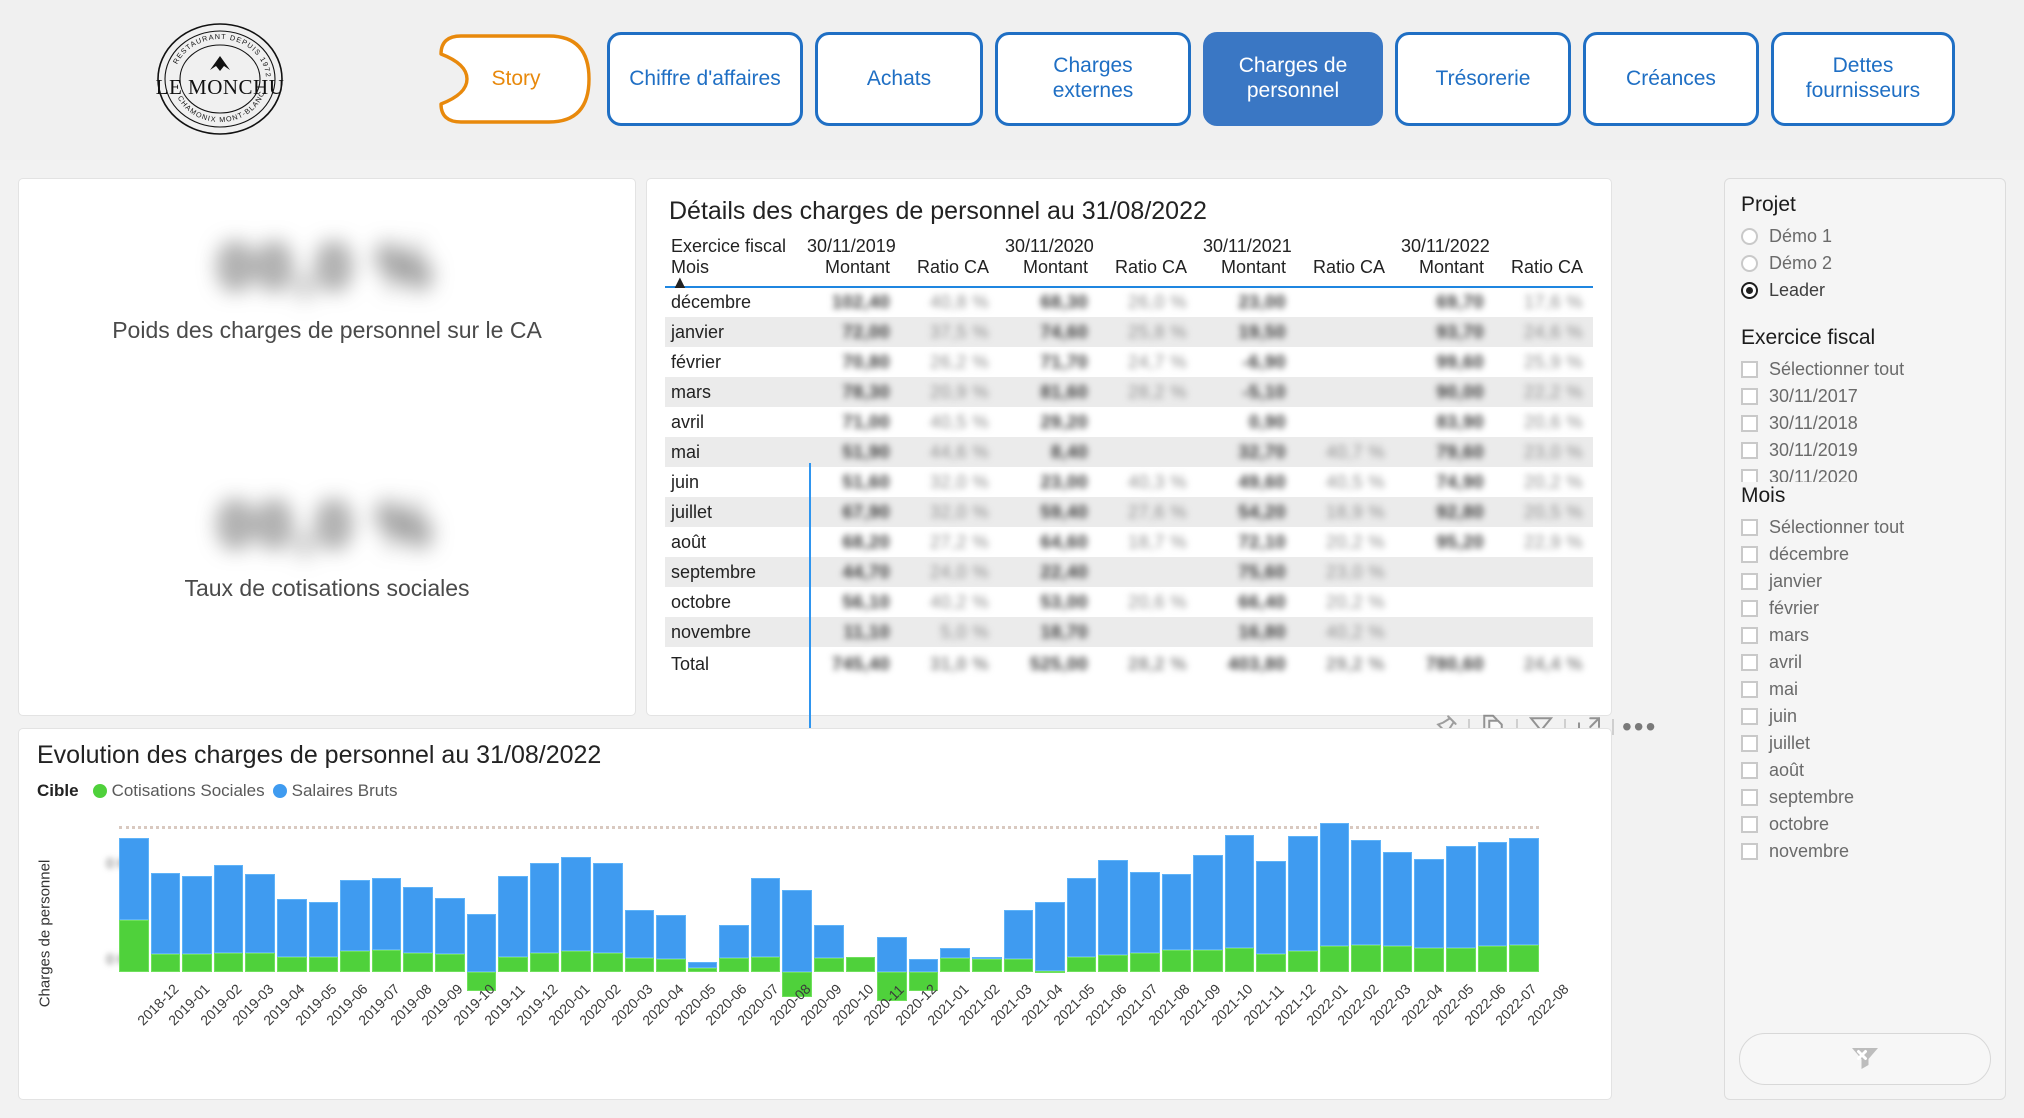 The width and height of the screenshot is (2024, 1118). I want to click on matrix-fy-2021: 30/11/2021, so click(1296, 246).